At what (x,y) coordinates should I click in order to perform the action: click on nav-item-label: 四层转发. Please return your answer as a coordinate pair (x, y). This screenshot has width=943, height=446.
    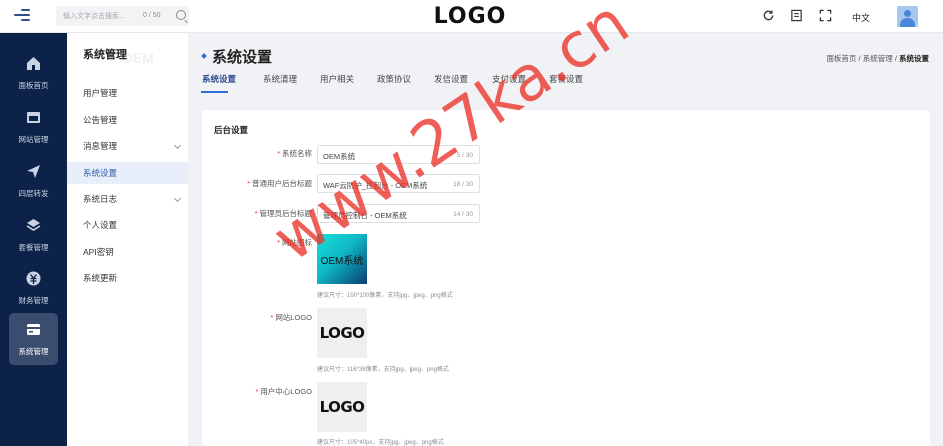
    Looking at the image, I should click on (33, 193).